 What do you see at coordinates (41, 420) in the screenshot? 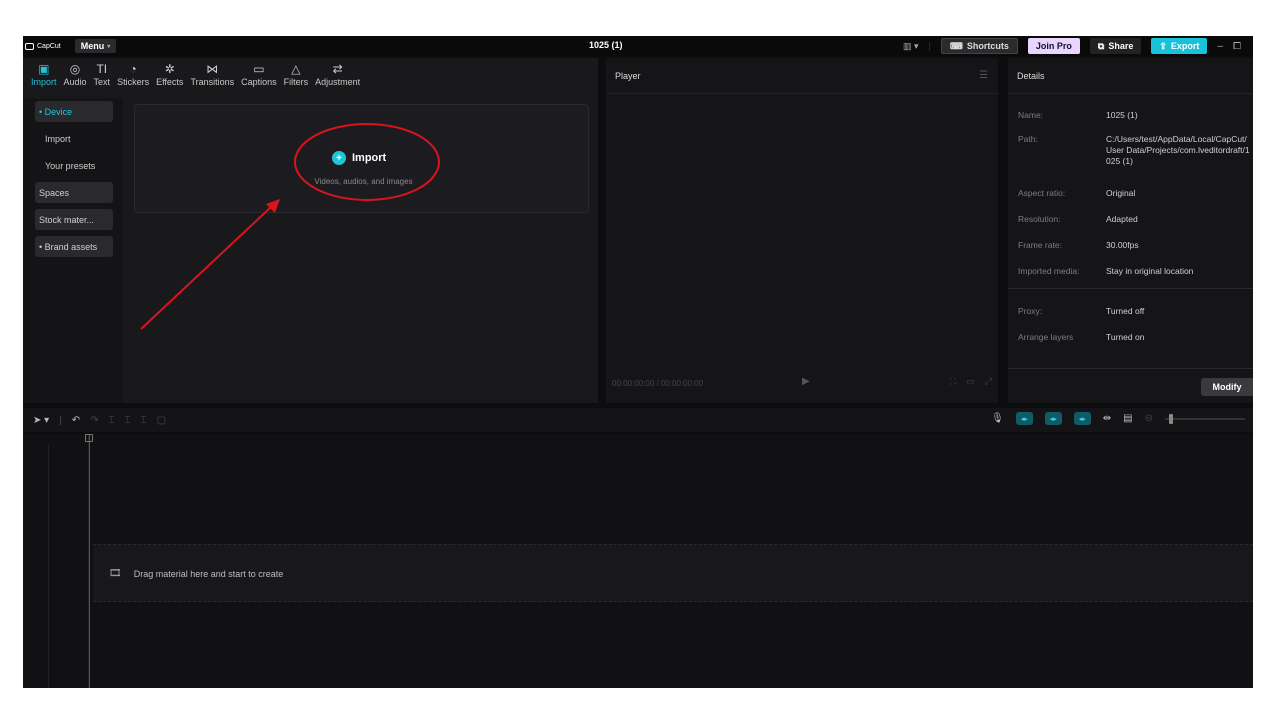
I see `select-tool-icon: ➤ ▾` at bounding box center [41, 420].